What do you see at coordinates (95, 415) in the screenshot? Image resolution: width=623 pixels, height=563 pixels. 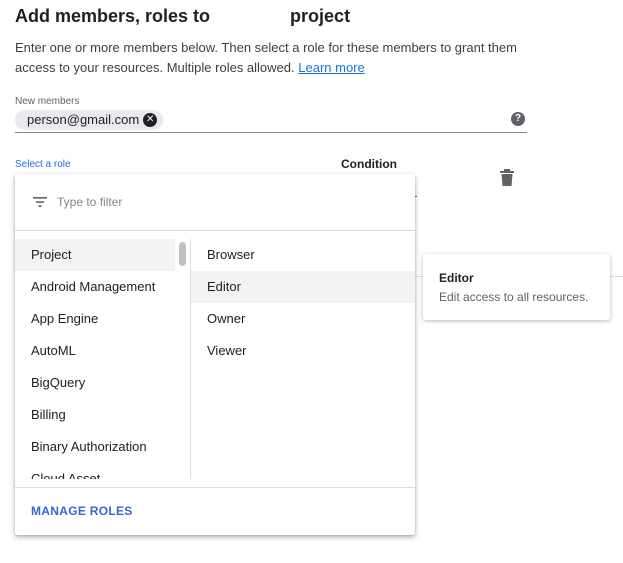 I see `category-billing: Billing` at bounding box center [95, 415].